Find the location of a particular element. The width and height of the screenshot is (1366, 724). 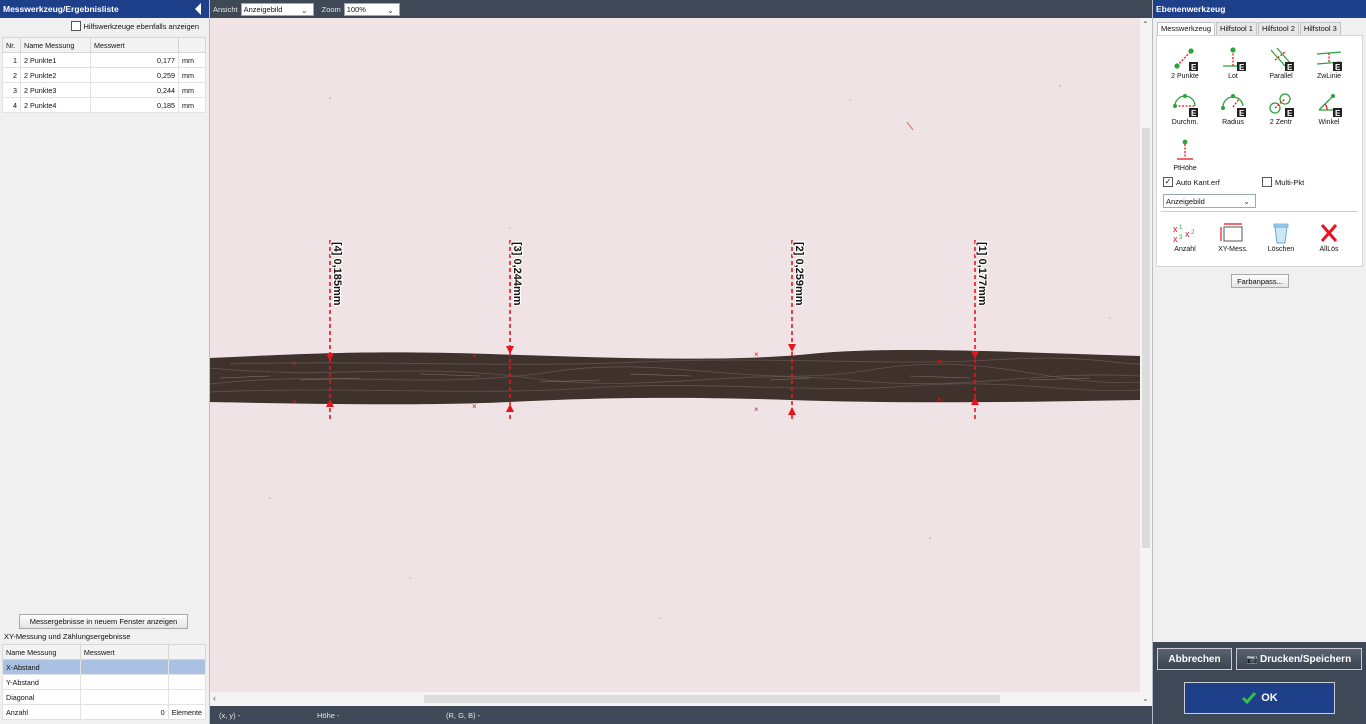

tool-point-height: PtHöhe is located at coordinates (1185, 155).